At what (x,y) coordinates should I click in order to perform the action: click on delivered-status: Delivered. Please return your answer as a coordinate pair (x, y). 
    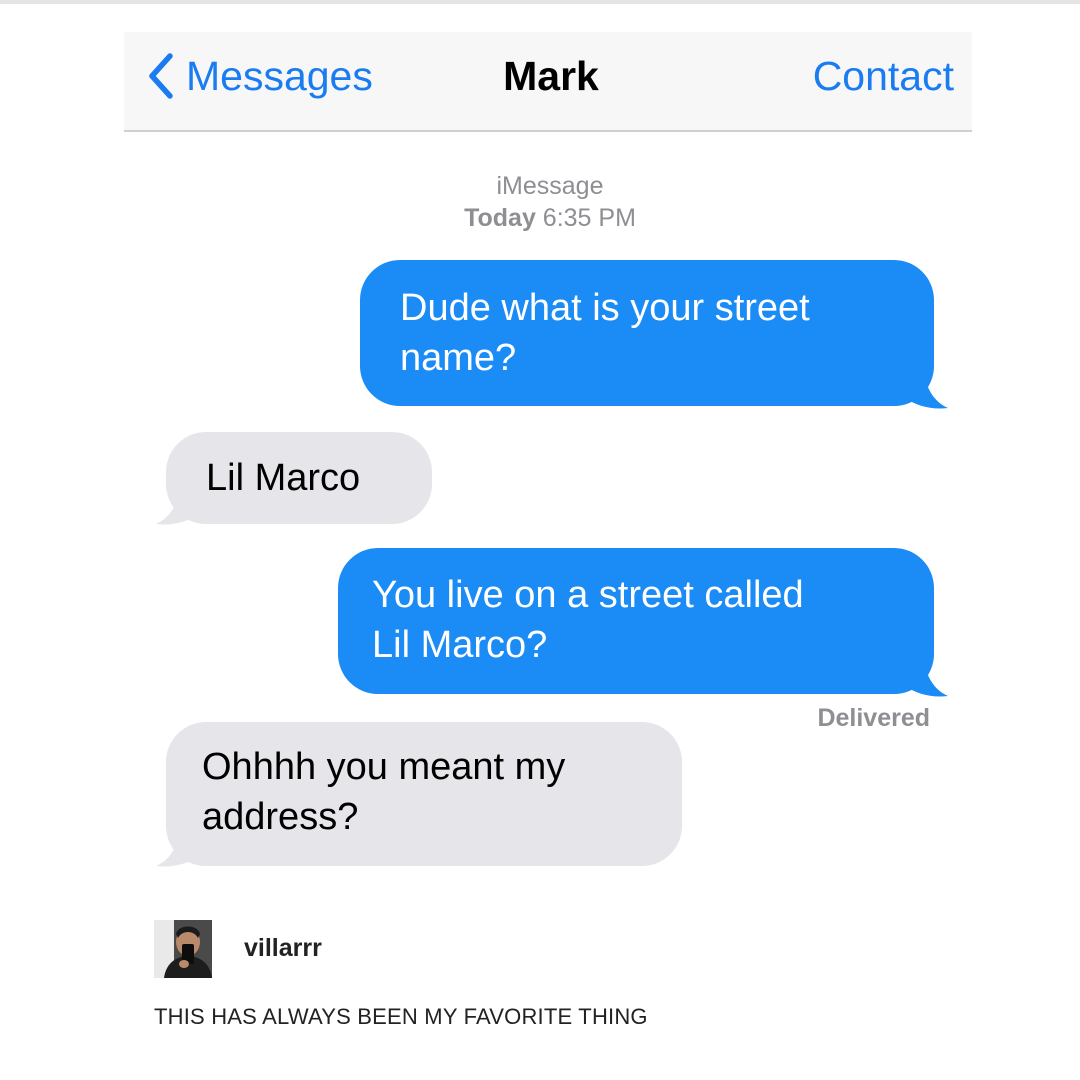
    Looking at the image, I should click on (873, 718).